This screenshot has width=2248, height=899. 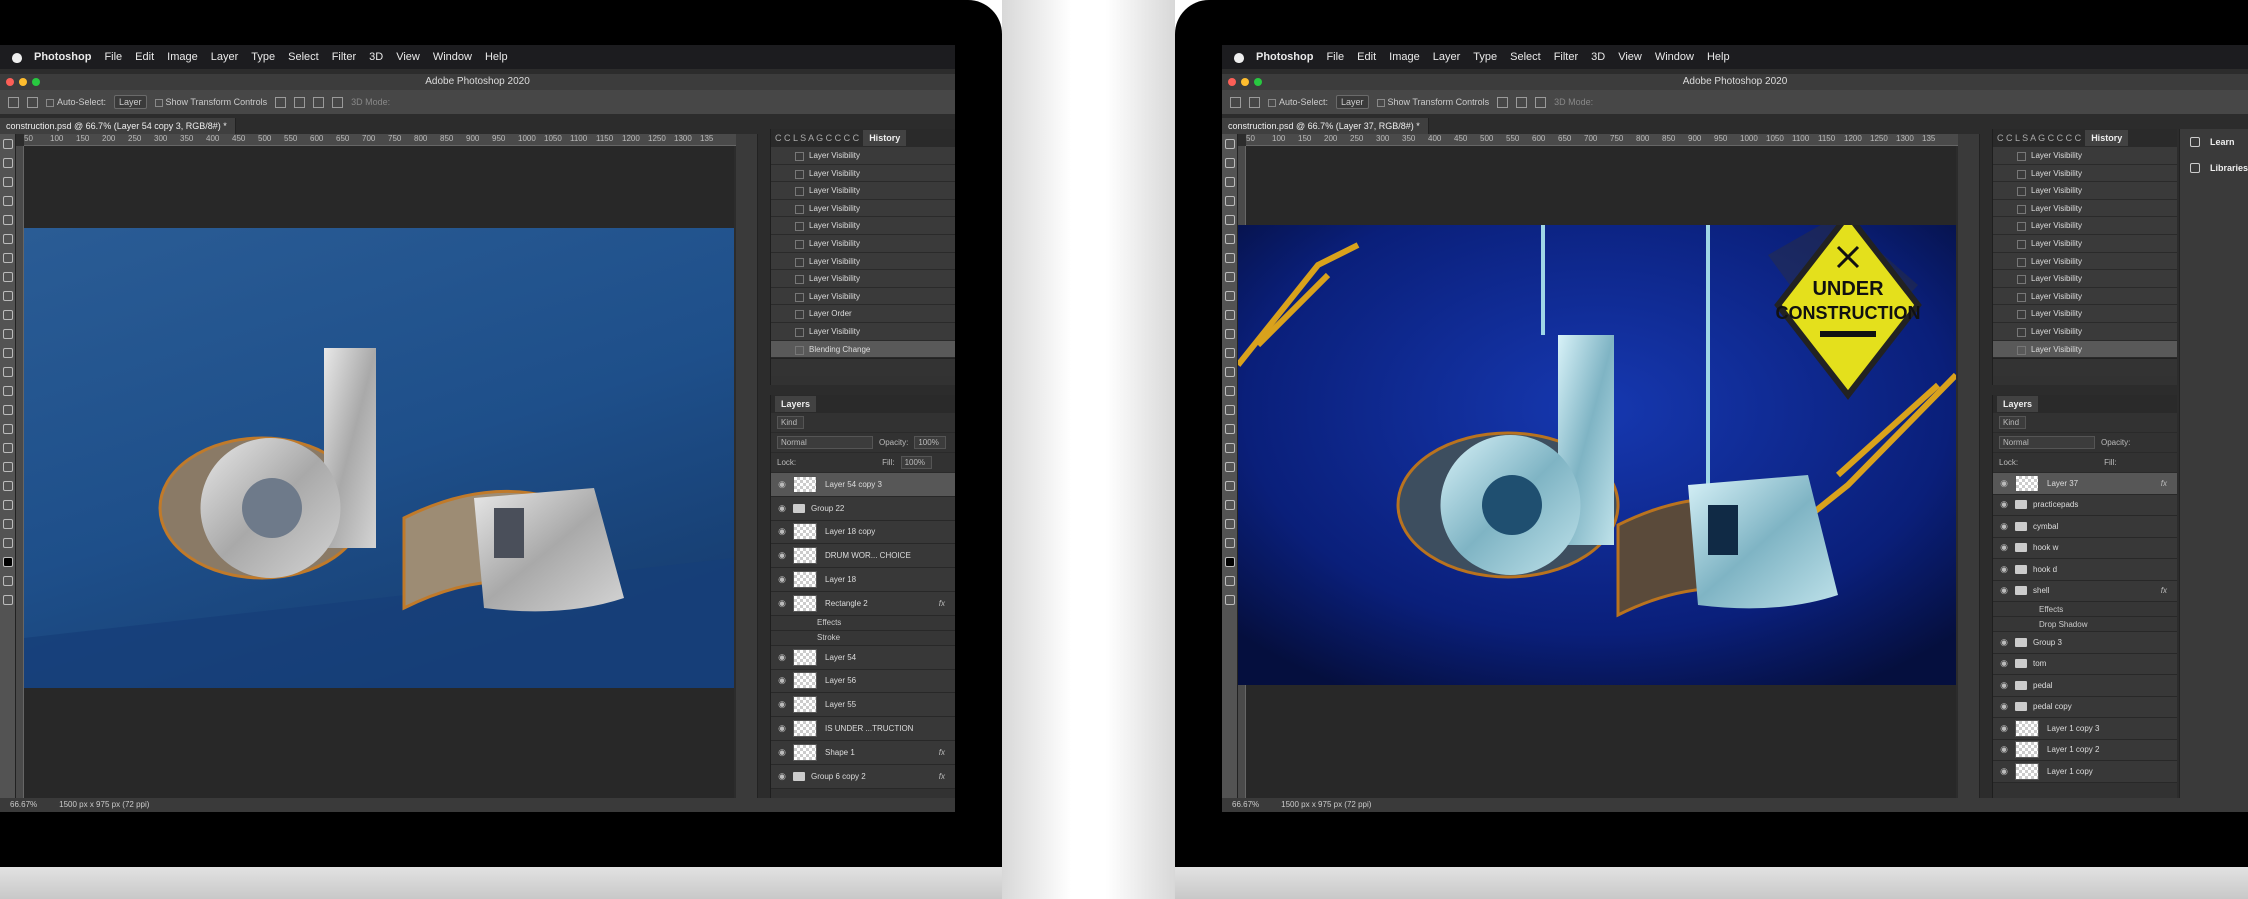 I want to click on layer-row: ◉ IS UNDER ...TRUCTION, so click(x=863, y=729).